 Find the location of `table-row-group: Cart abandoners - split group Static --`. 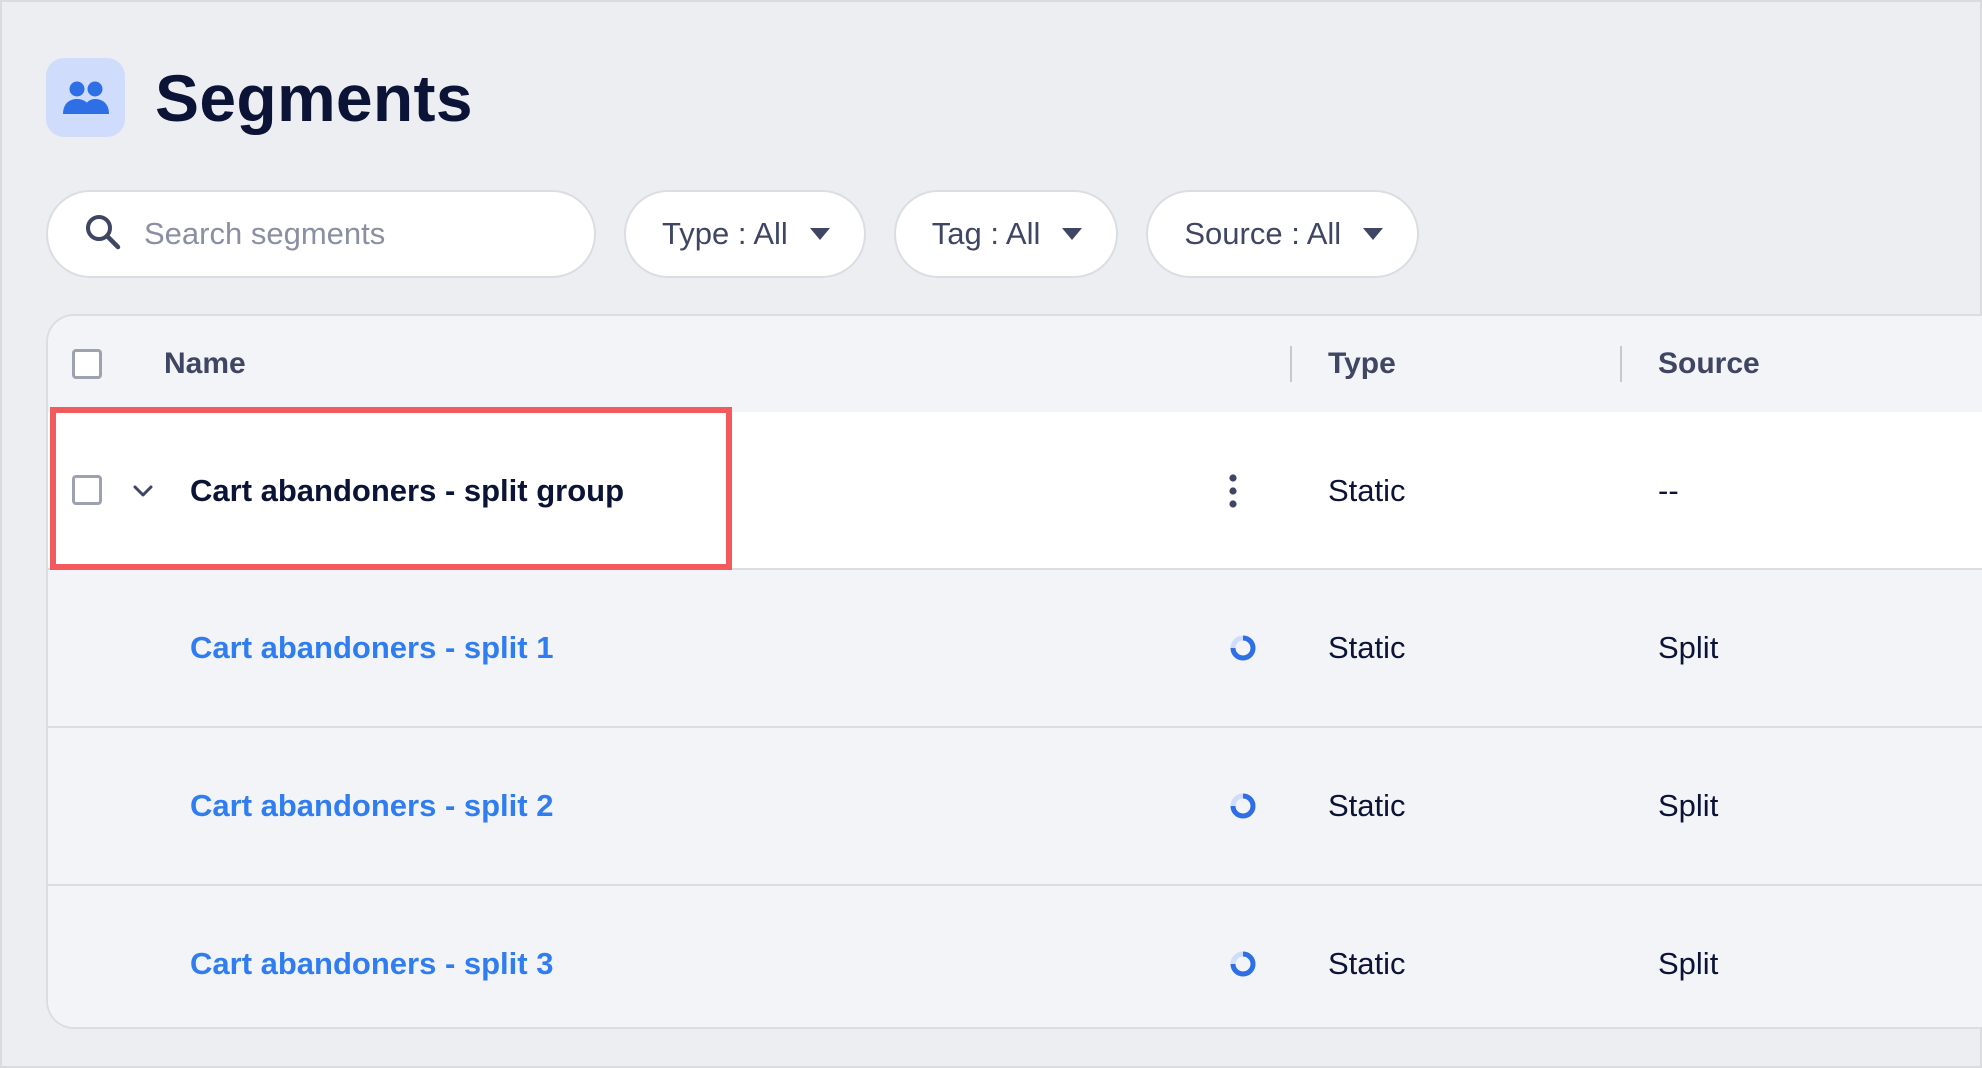

table-row-group: Cart abandoners - split group Static -- is located at coordinates (1015, 491).